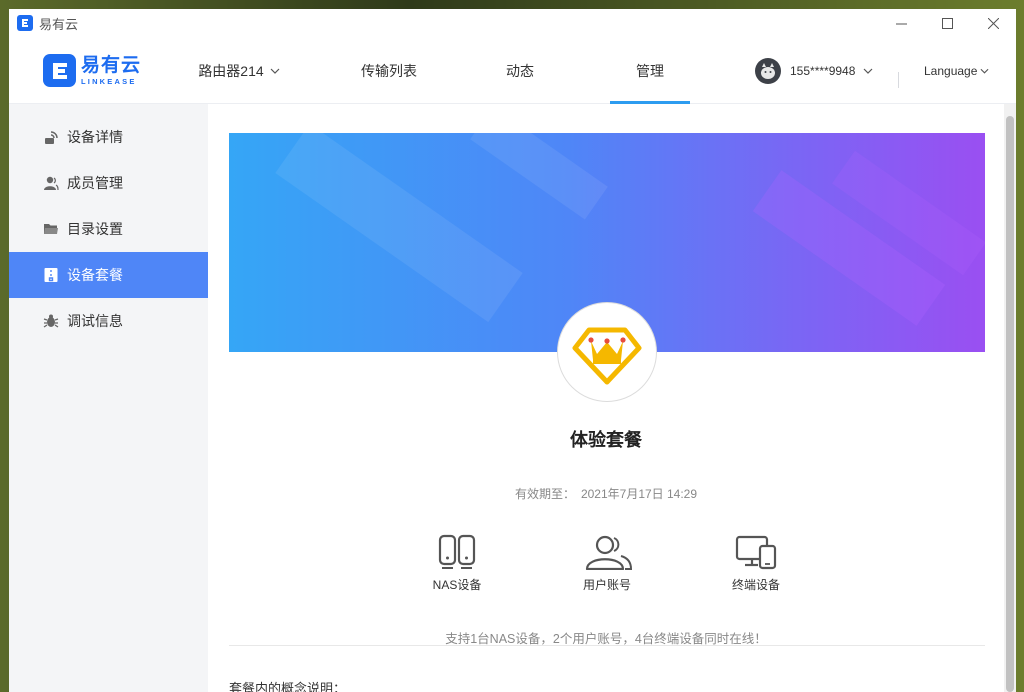  What do you see at coordinates (51, 321) in the screenshot?
I see `bug-icon` at bounding box center [51, 321].